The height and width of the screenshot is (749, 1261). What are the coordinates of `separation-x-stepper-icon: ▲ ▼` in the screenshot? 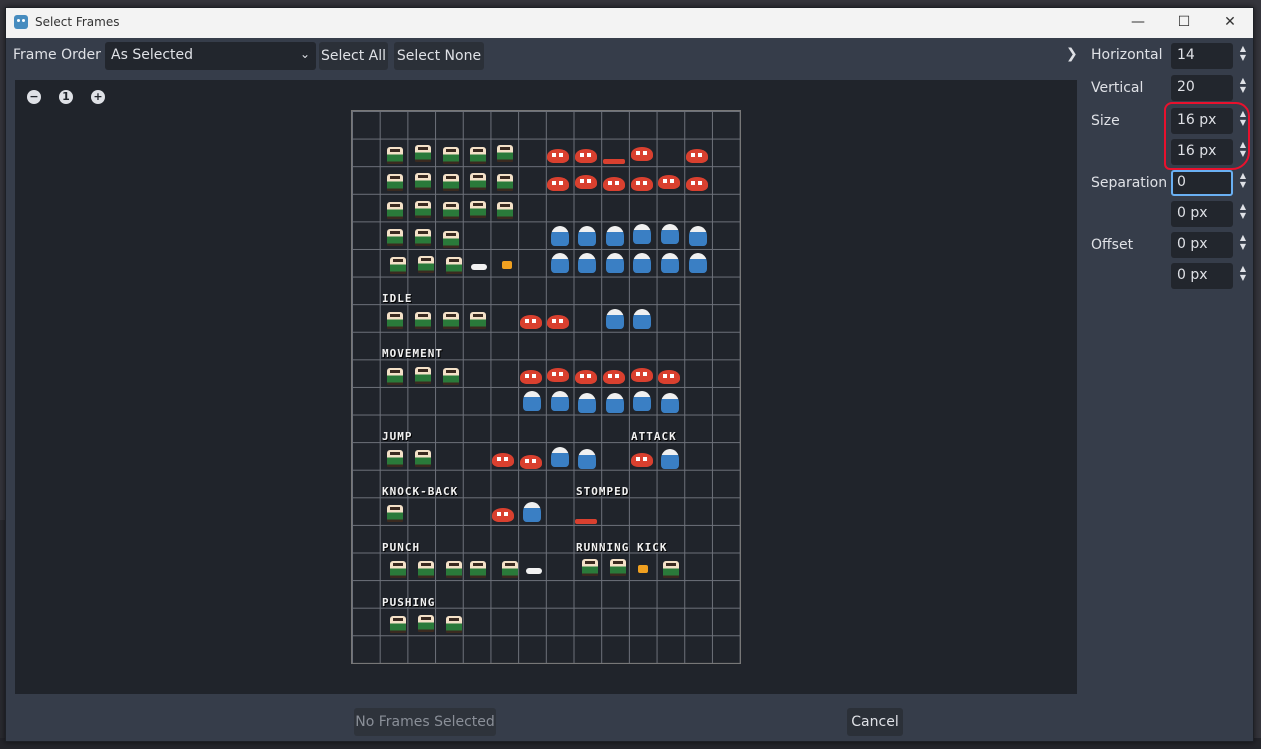 It's located at (1243, 184).